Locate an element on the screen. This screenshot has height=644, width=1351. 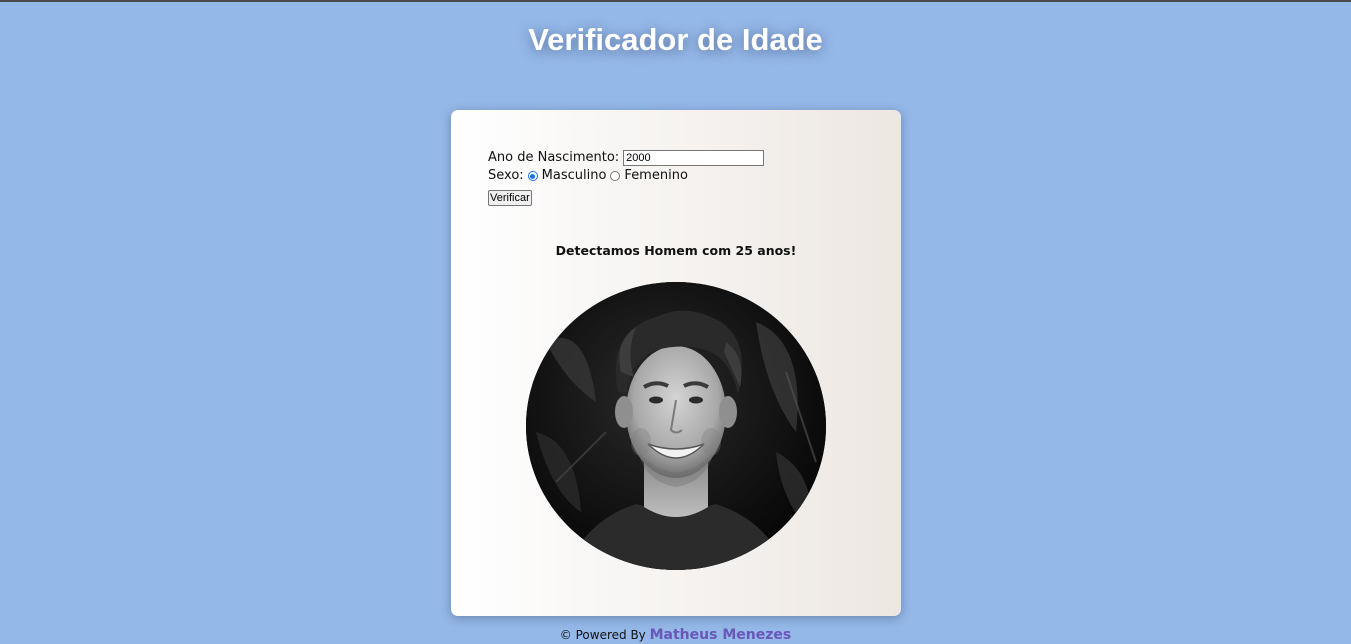
powered-by-text: © Powered By is located at coordinates (602, 635).